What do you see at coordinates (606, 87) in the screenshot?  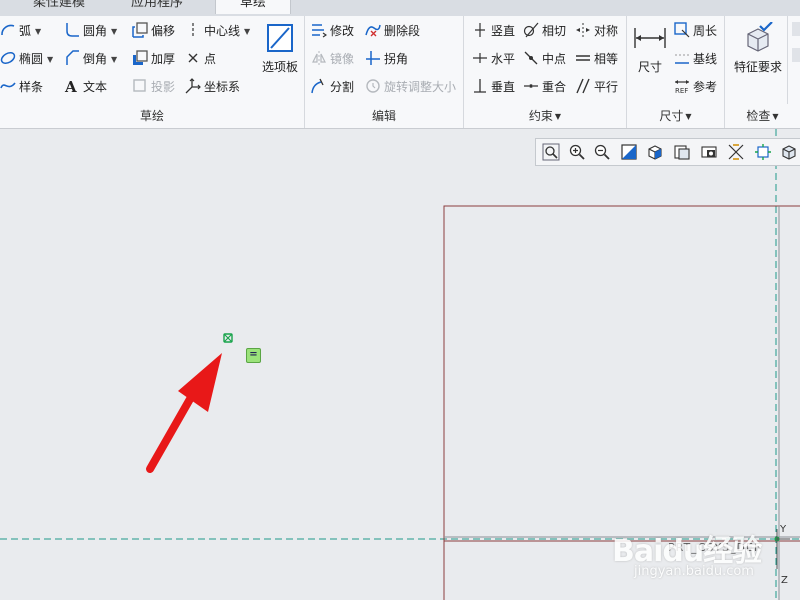 I see `parallel-constraint-label: 平行` at bounding box center [606, 87].